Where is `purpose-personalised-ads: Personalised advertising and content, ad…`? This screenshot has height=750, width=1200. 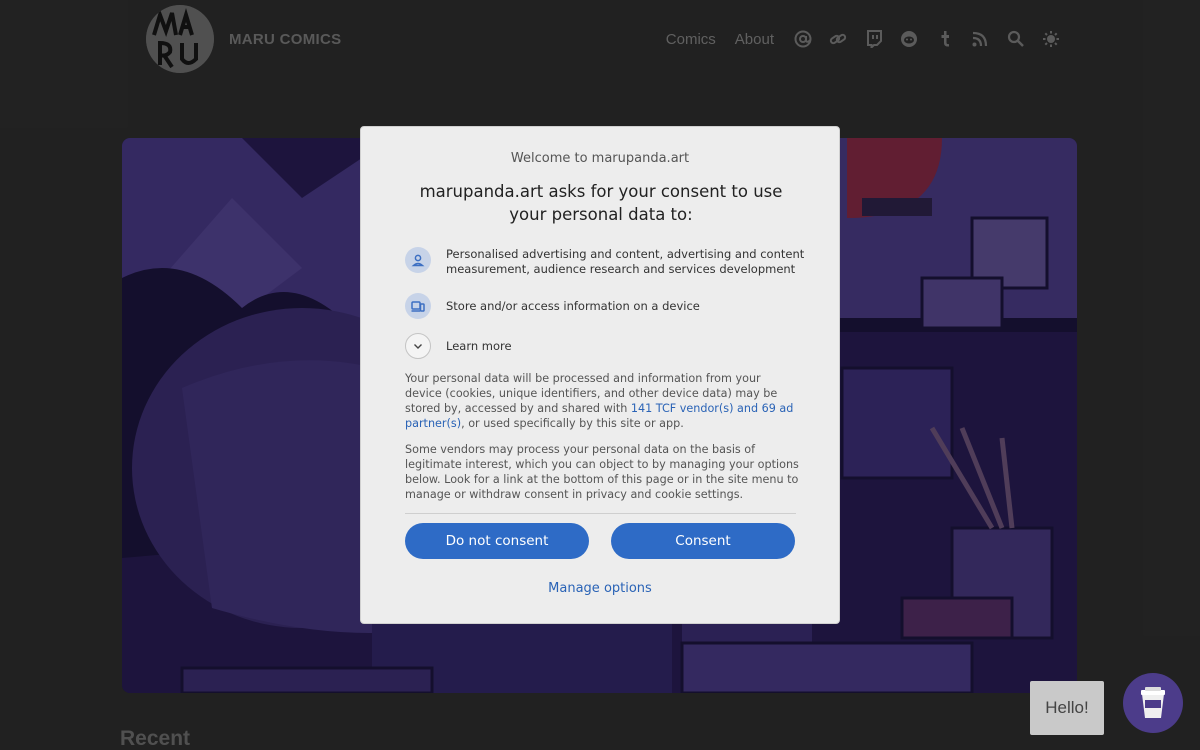
purpose-personalised-ads: Personalised advertising and content, ad… is located at coordinates (605, 262).